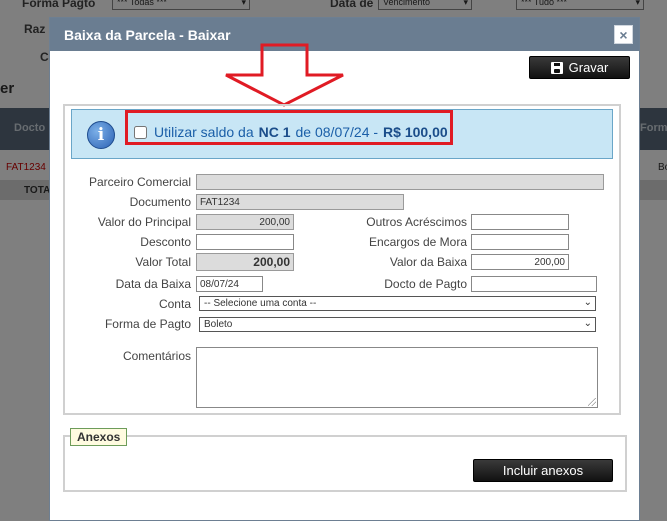 The width and height of the screenshot is (667, 521). Describe the element at coordinates (245, 242) in the screenshot. I see `desconto-input` at that location.